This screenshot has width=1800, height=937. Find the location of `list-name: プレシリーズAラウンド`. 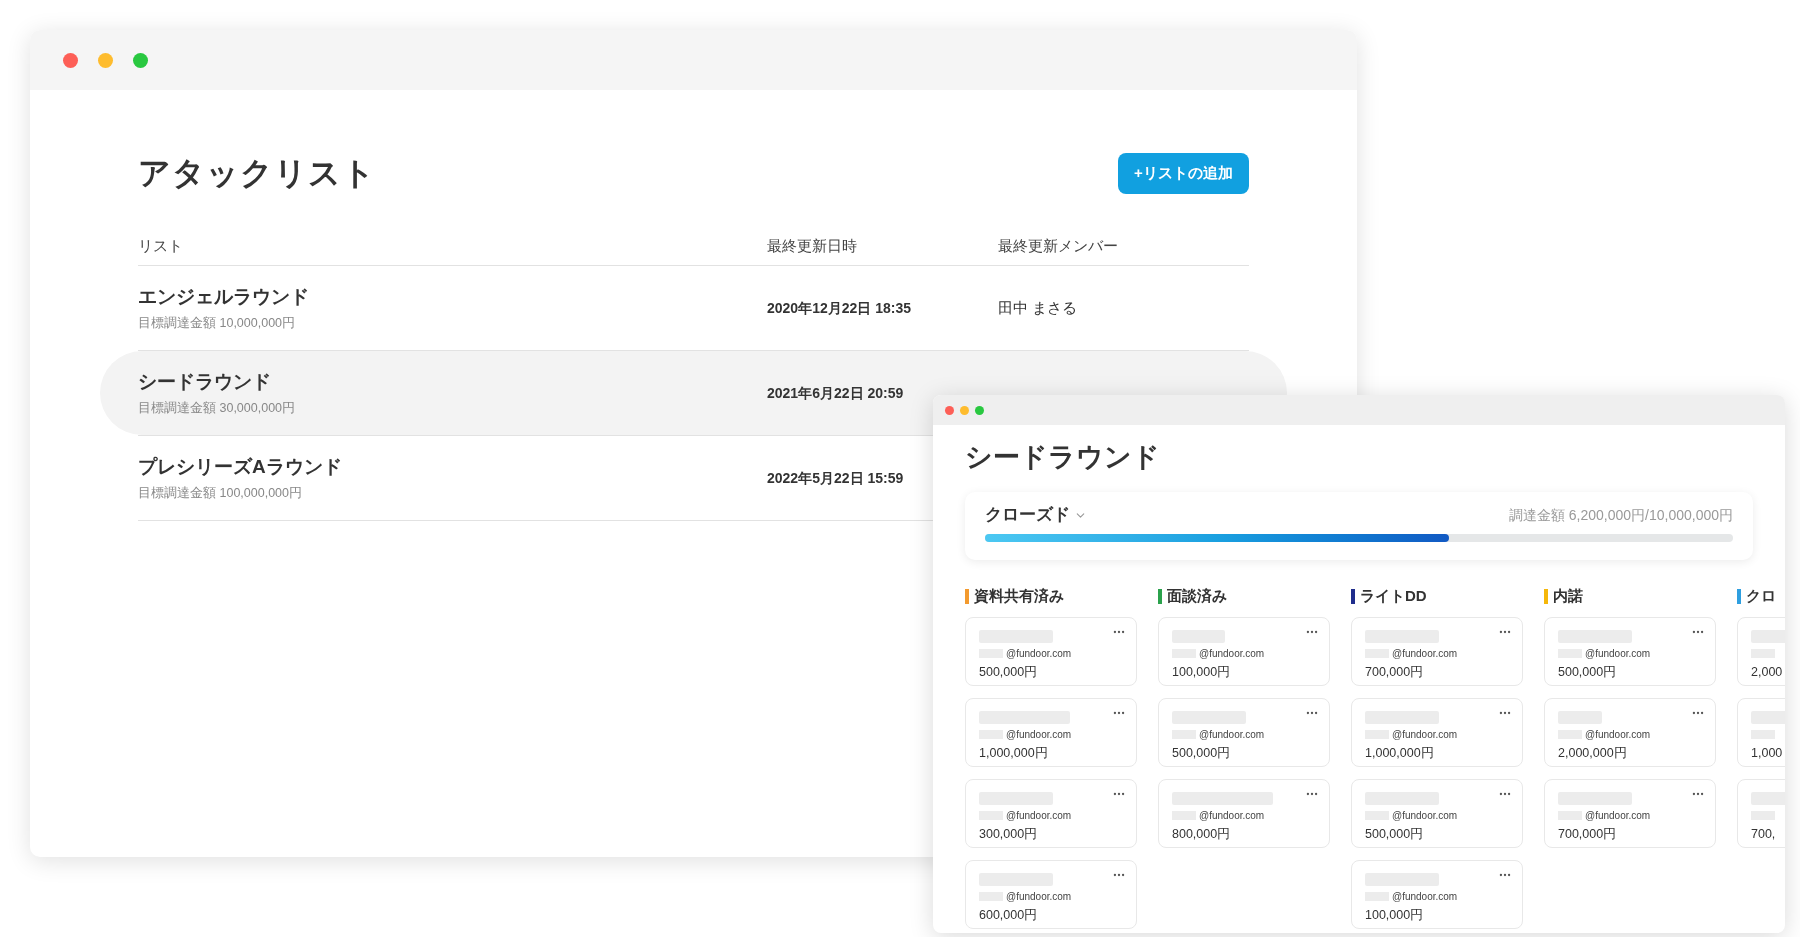

list-name: プレシリーズAラウンド is located at coordinates (240, 466).